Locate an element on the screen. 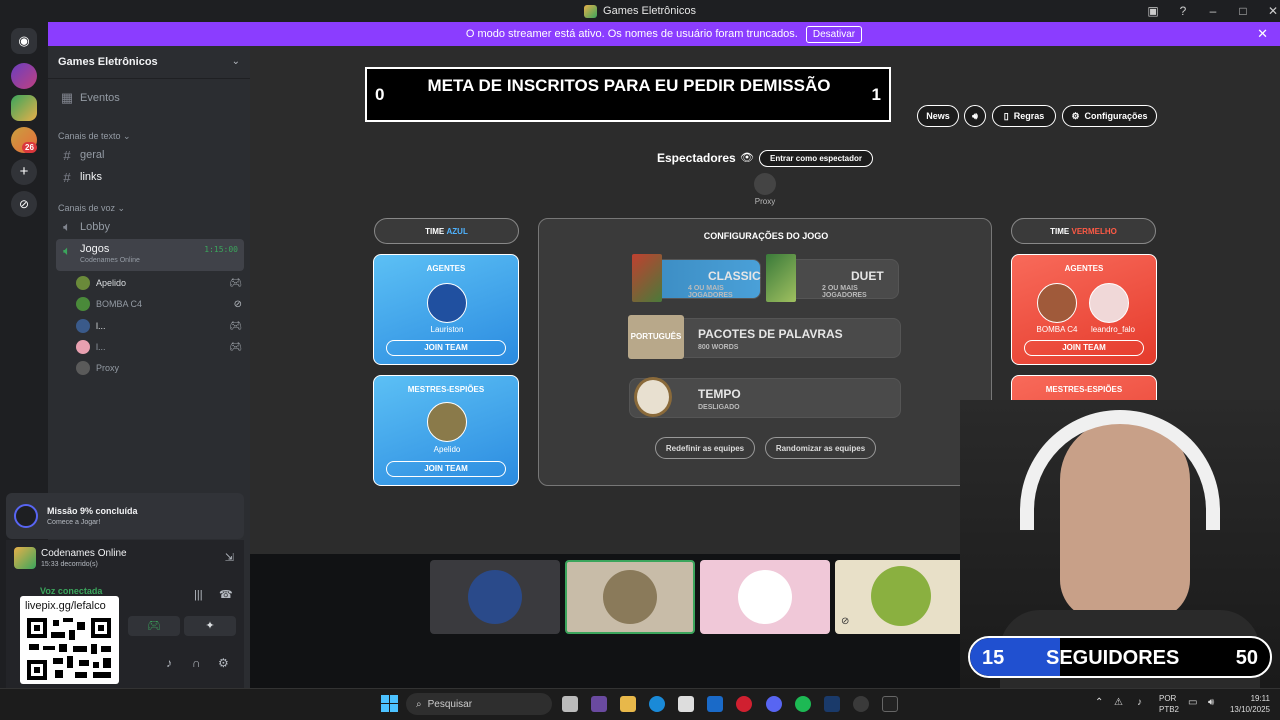 Image resolution: width=1280 pixels, height=720 pixels. randomize-teams-button: Randomizar as equipes is located at coordinates (820, 448).